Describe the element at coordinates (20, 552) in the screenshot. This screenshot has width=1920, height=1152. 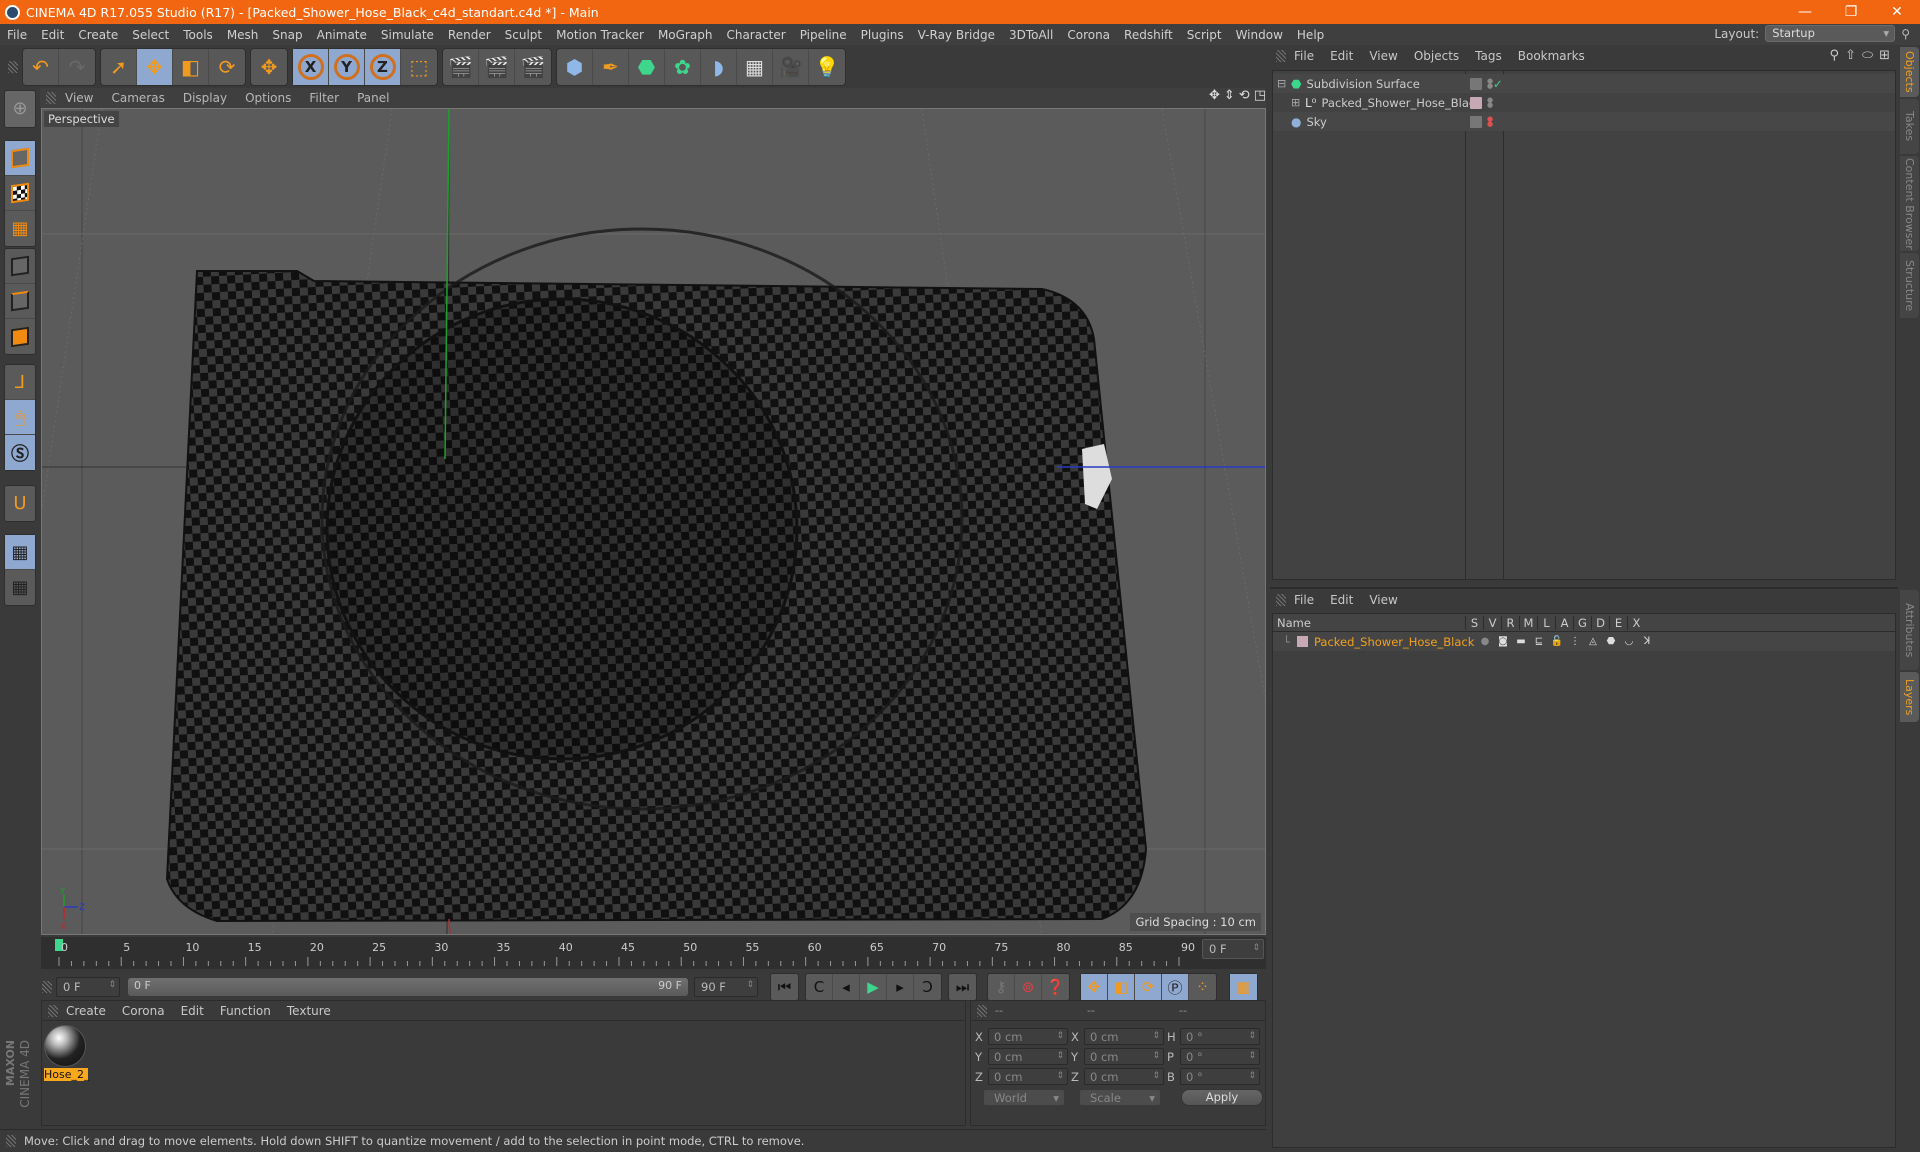
I see `locked-workplane-icon: ▦` at that location.